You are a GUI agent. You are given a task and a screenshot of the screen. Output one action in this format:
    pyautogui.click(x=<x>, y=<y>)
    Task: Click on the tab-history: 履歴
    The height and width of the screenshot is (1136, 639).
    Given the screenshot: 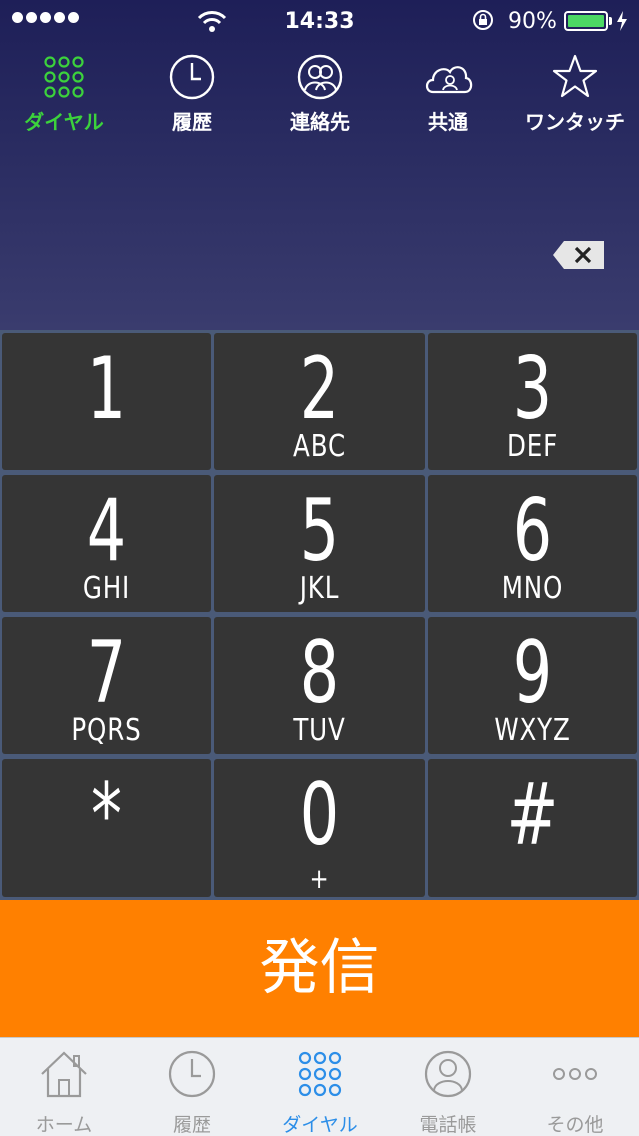 What is the action you would take?
    pyautogui.click(x=192, y=93)
    